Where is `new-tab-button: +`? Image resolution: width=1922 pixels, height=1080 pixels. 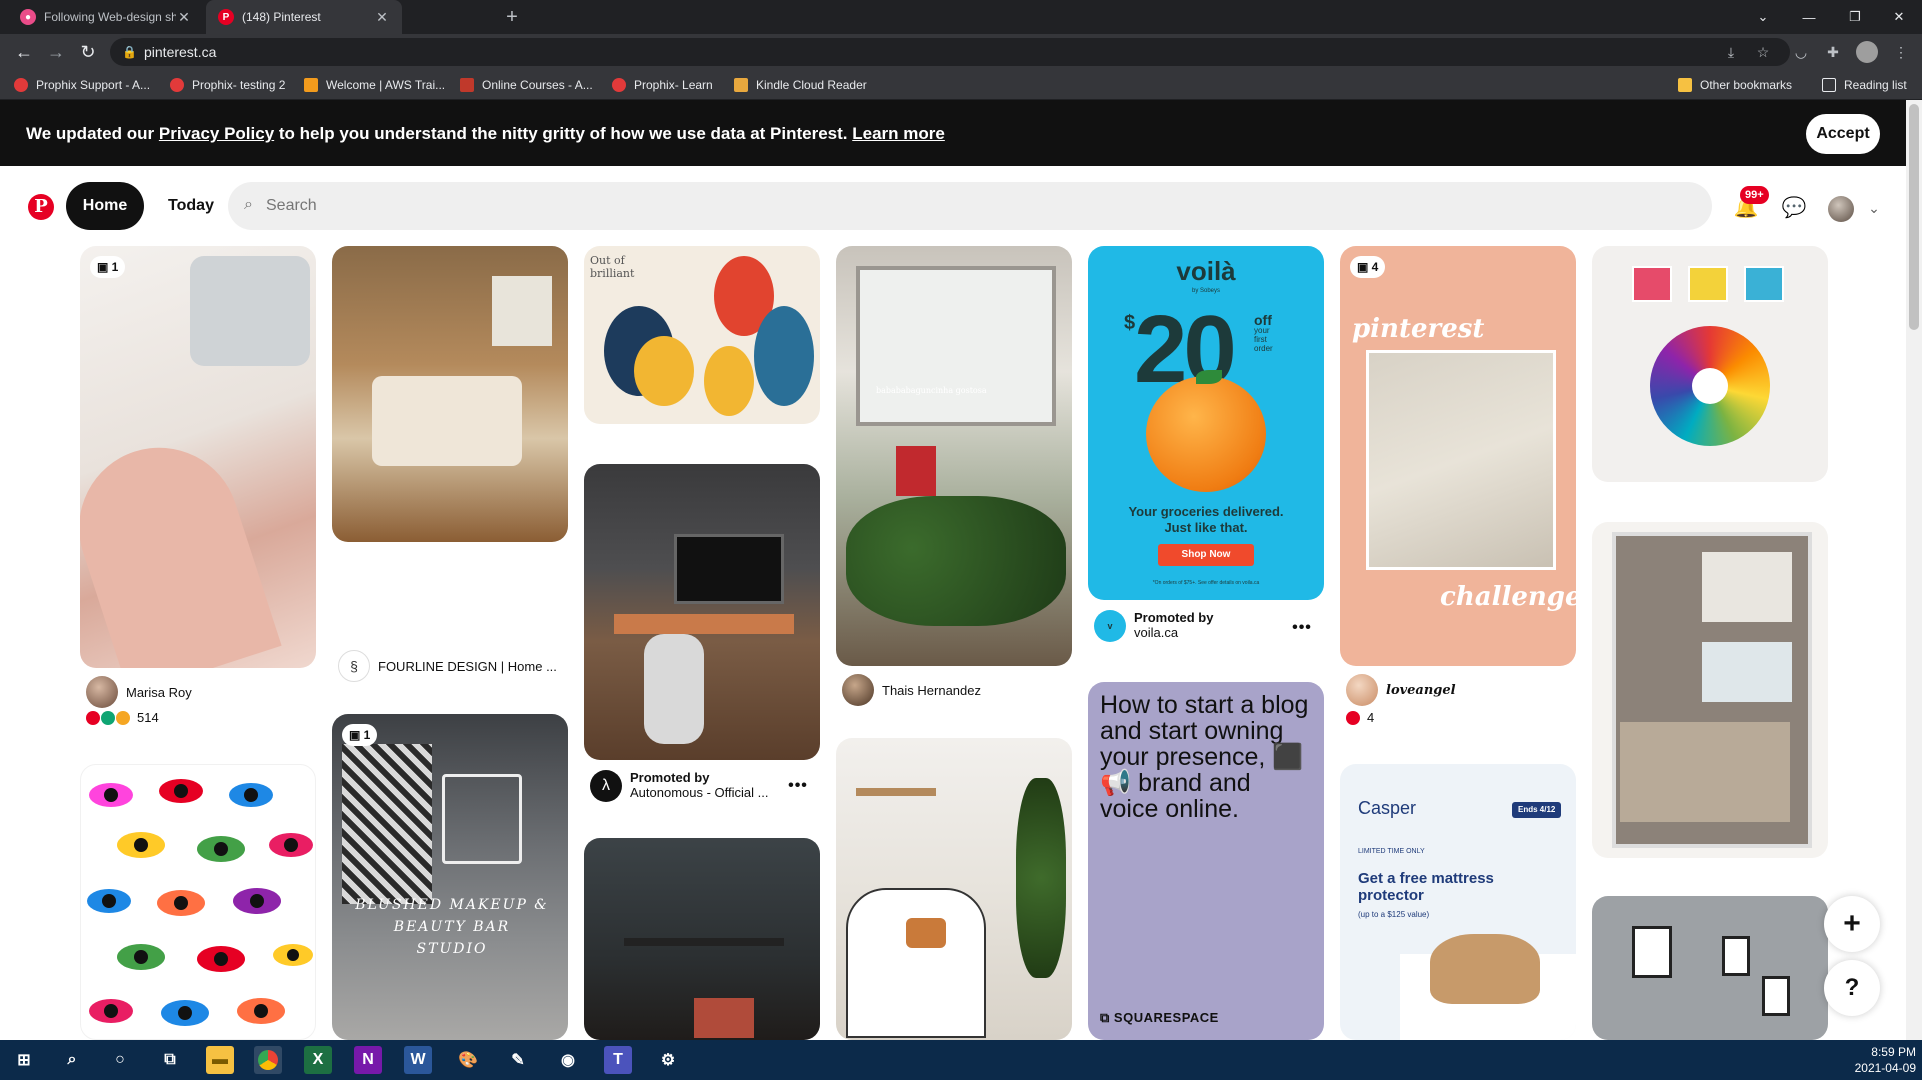
new-tab-button: + is located at coordinates (512, 17).